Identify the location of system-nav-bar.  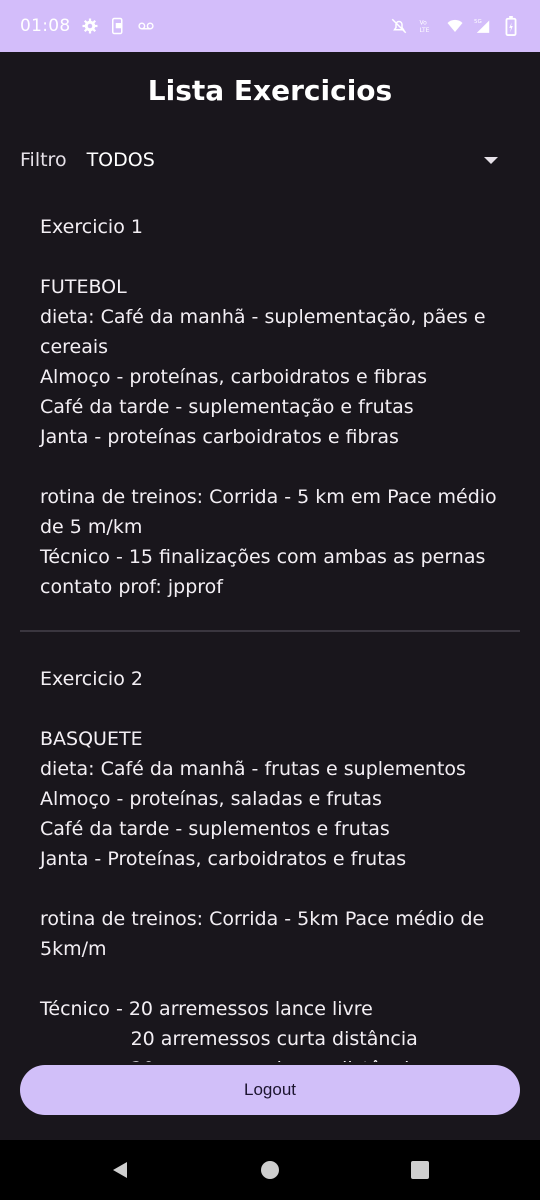
(270, 1170).